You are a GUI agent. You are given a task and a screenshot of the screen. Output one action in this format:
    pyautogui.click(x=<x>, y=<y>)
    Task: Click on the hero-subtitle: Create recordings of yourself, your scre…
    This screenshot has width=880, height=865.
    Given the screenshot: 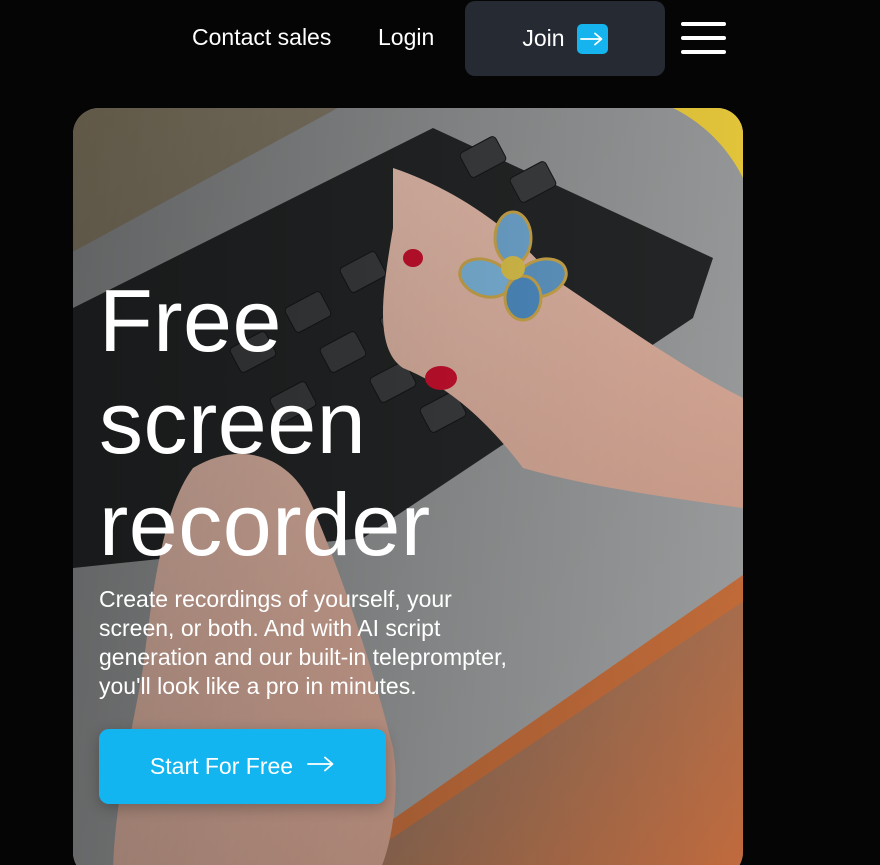 What is the action you would take?
    pyautogui.click(x=303, y=642)
    